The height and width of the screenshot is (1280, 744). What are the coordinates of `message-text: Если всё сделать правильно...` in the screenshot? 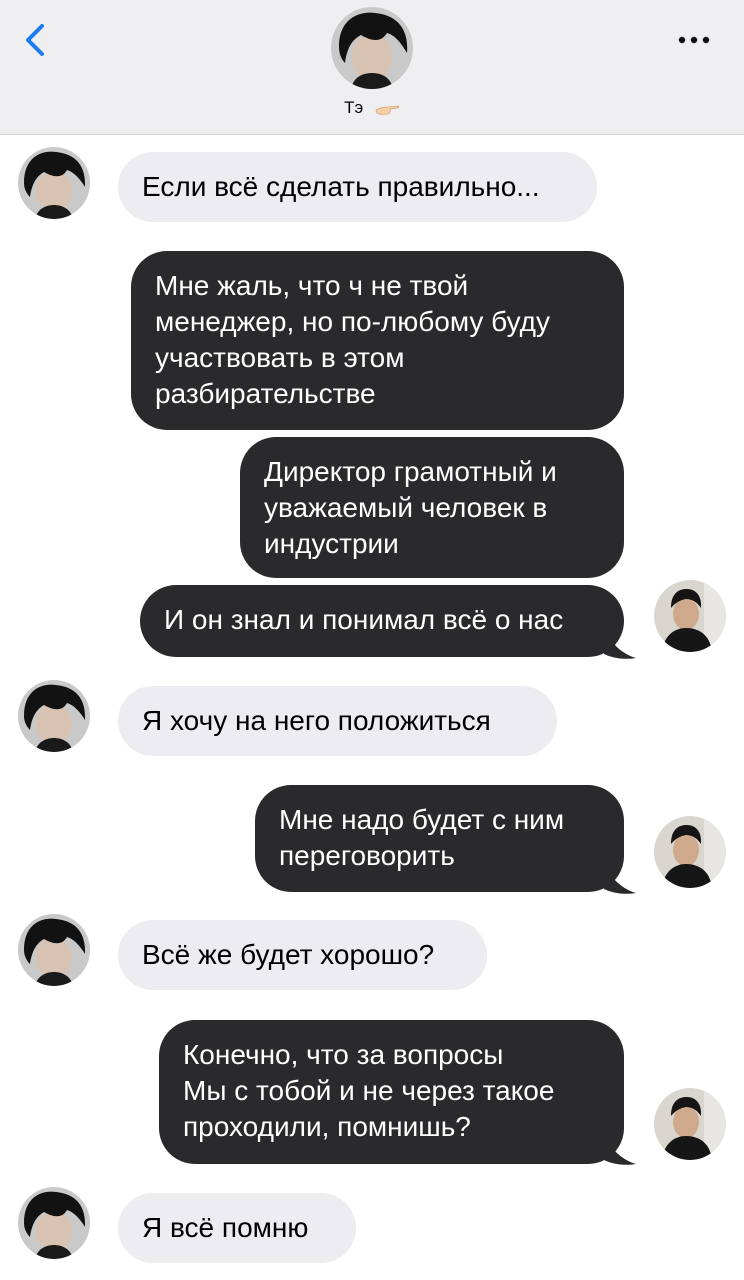 It's located at (341, 186).